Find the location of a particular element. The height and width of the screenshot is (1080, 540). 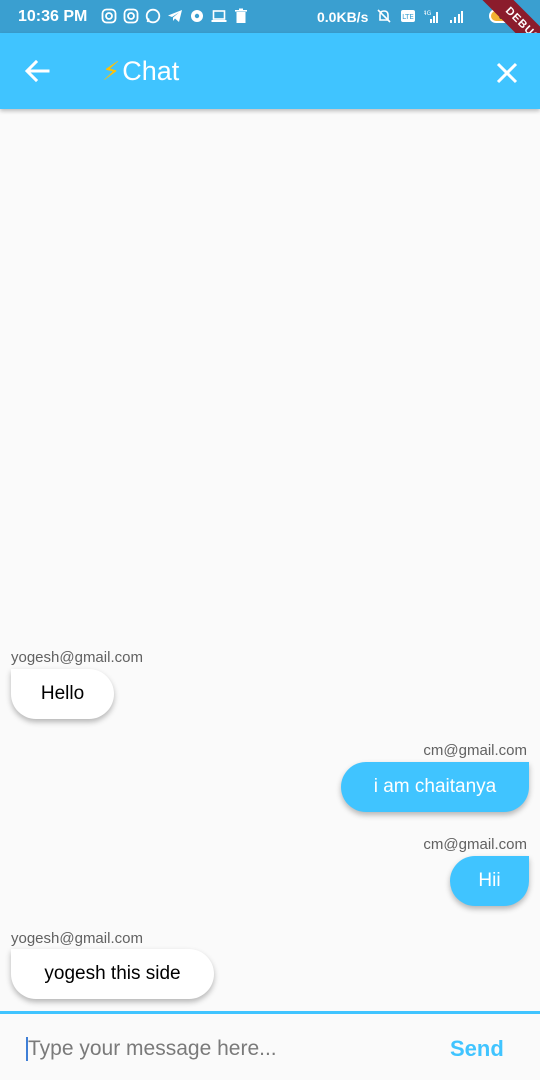

status-bar: 10:36 PM 0.0KB/s LTE 4G 83 DEBUG is located at coordinates (270, 30).